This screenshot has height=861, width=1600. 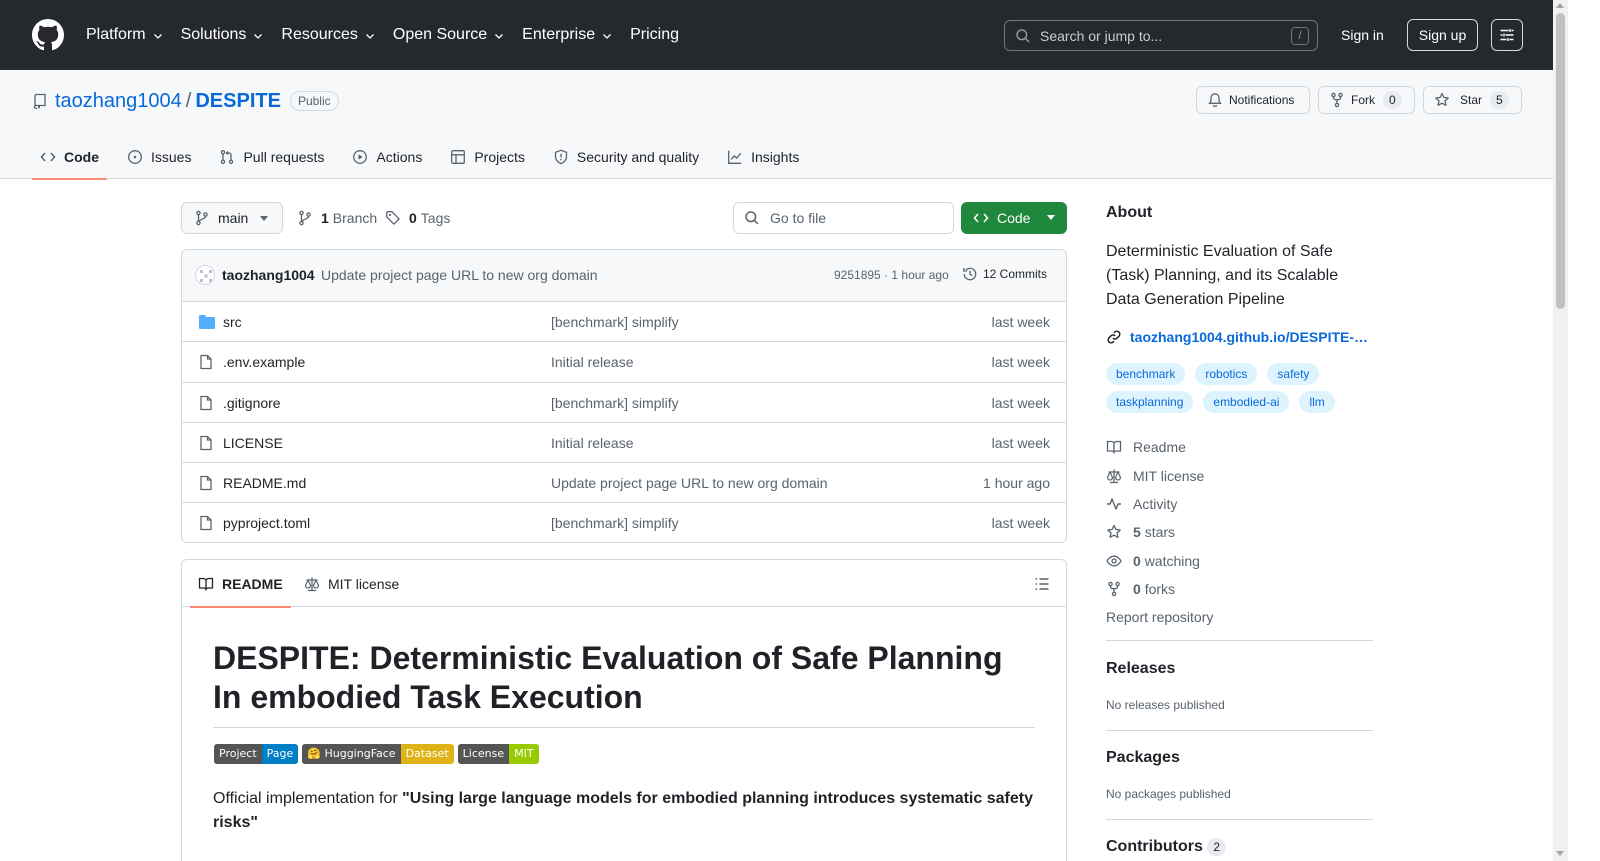 I want to click on license-link: MIT license, so click(x=1239, y=475).